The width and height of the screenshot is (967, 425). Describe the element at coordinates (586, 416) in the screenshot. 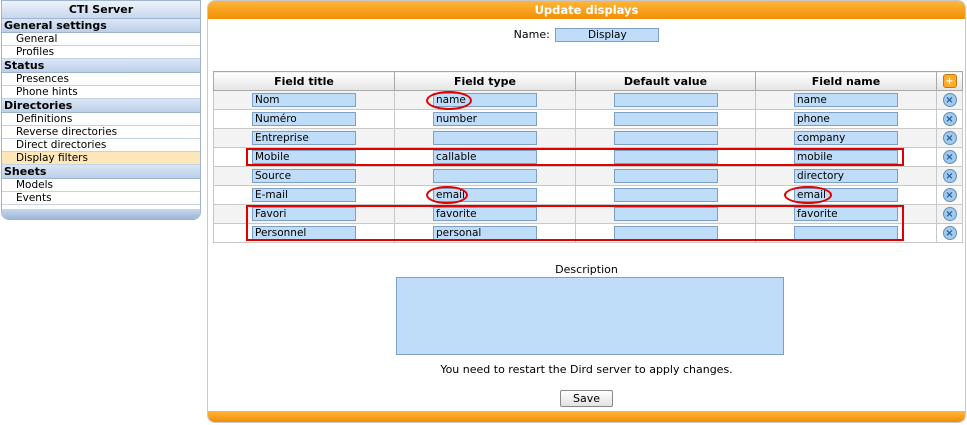

I see `panel-footer` at that location.